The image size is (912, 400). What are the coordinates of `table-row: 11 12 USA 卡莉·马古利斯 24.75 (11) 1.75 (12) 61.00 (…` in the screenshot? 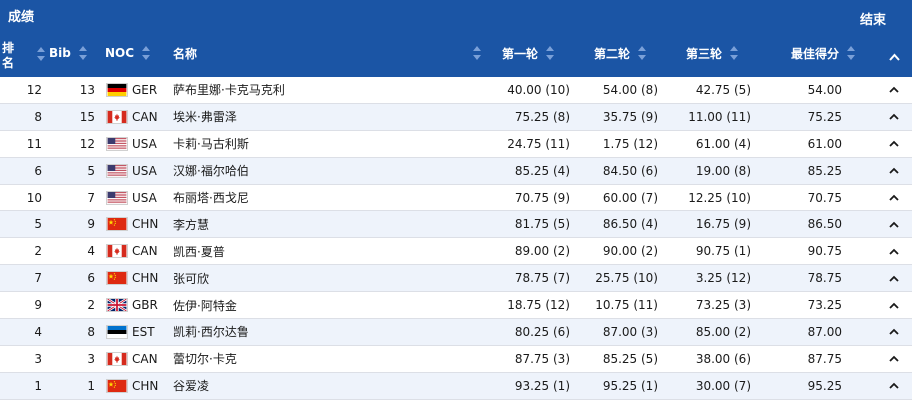 It's located at (456, 144).